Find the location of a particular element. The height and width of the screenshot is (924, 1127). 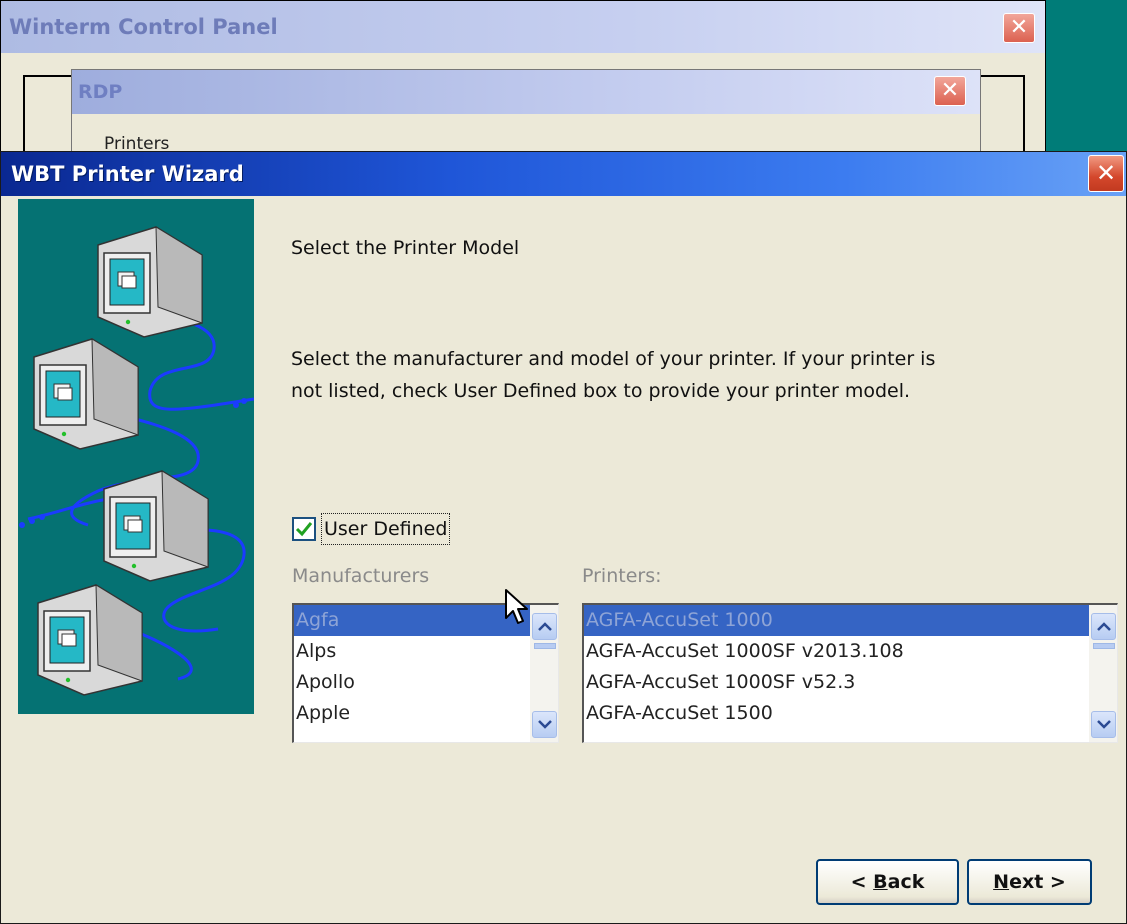

rdp-titlebar: RDP is located at coordinates (526, 92).